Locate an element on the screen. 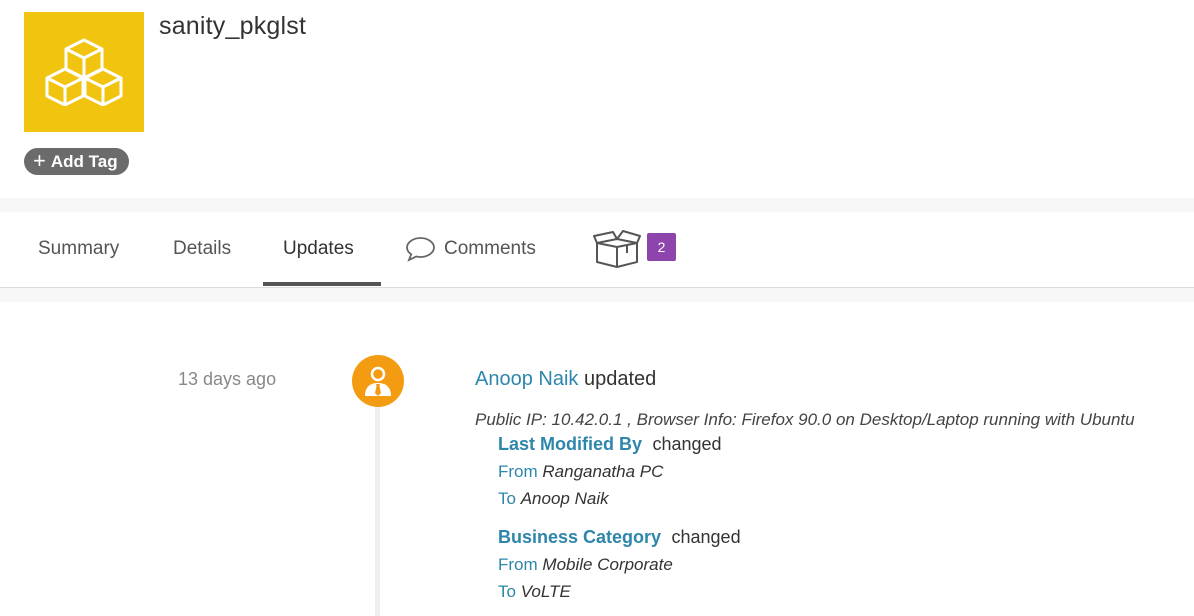 This screenshot has width=1194, height=616. plus-icon: + is located at coordinates (39, 160).